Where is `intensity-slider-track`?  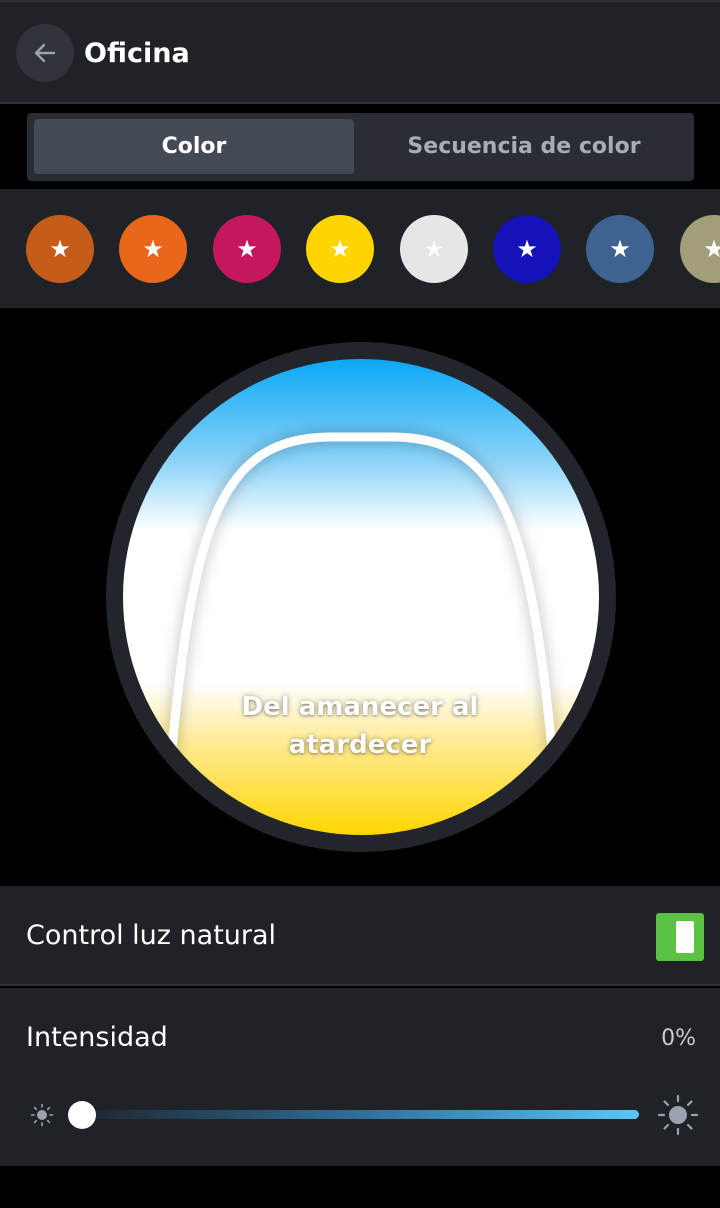
intensity-slider-track is located at coordinates (360, 1114).